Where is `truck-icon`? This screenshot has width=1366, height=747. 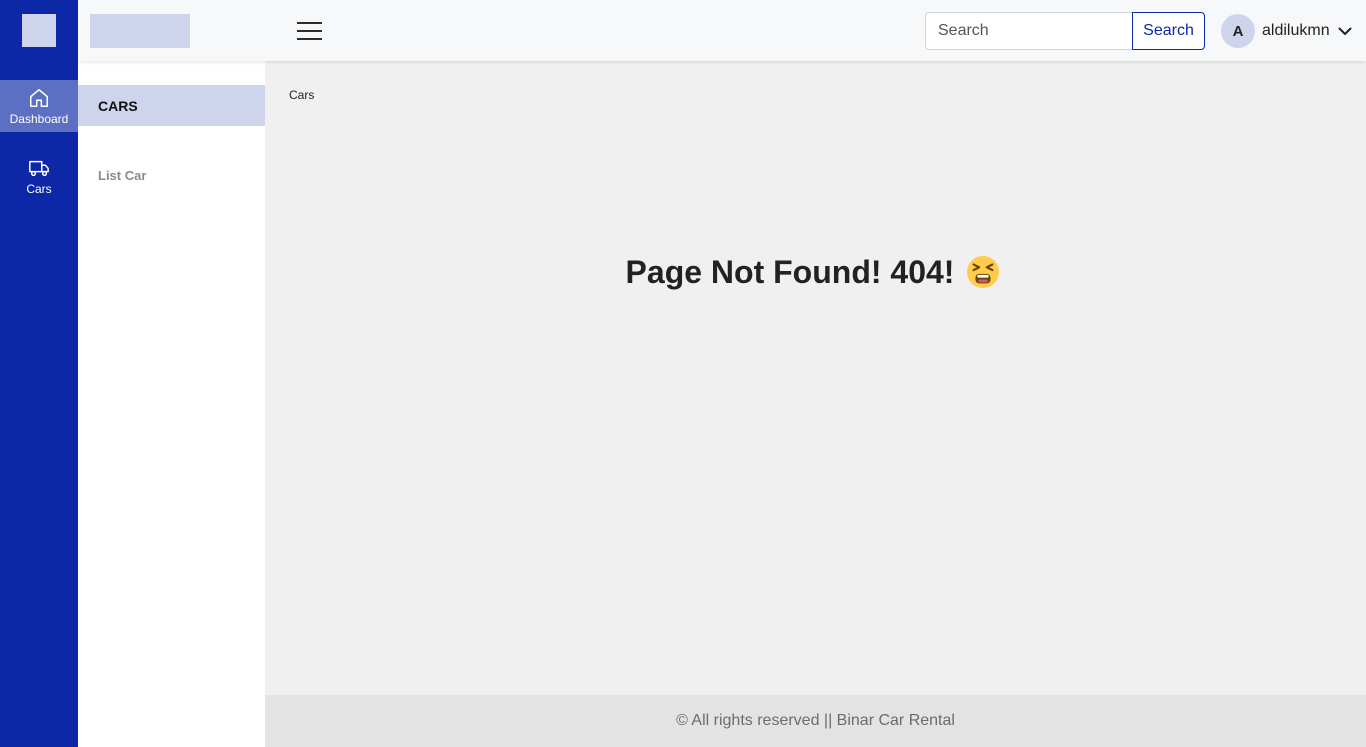
truck-icon is located at coordinates (39, 168).